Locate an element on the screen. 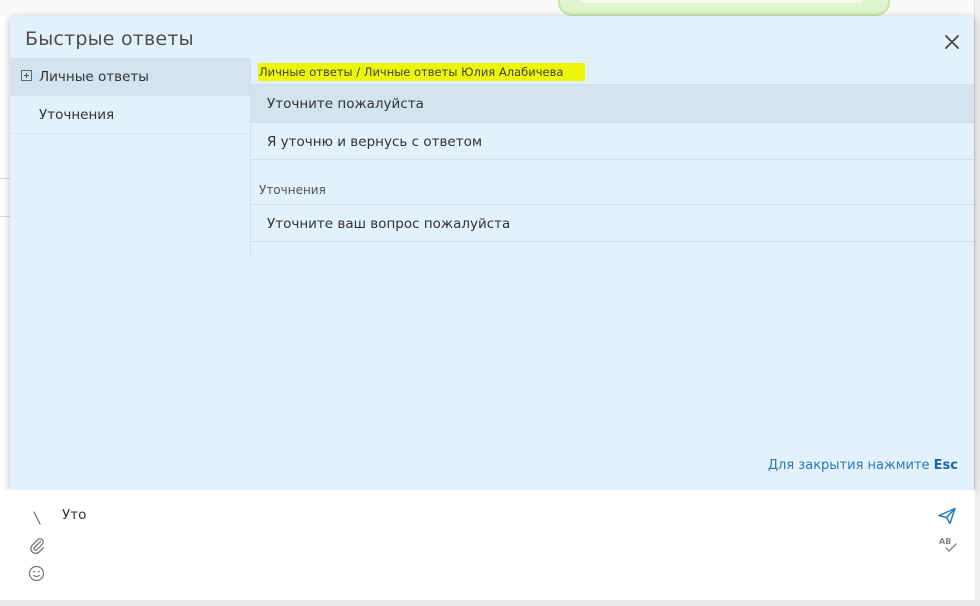 The height and width of the screenshot is (606, 980). esc-hint: Для закрытия нажмите Esc is located at coordinates (863, 465).